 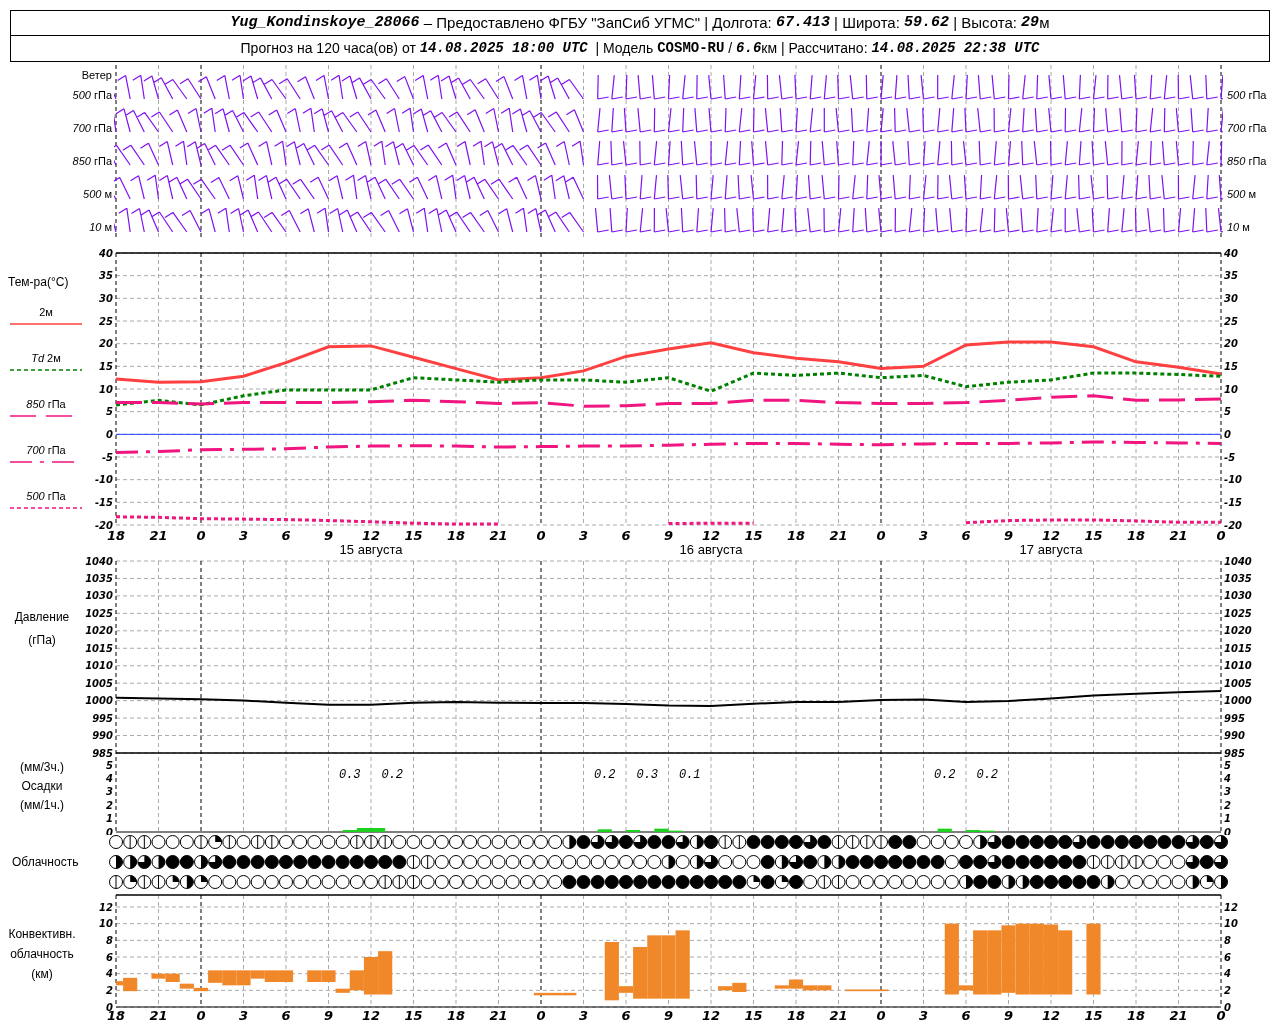 What do you see at coordinates (944, 830) in the screenshot?
I see `precipitation-bar` at bounding box center [944, 830].